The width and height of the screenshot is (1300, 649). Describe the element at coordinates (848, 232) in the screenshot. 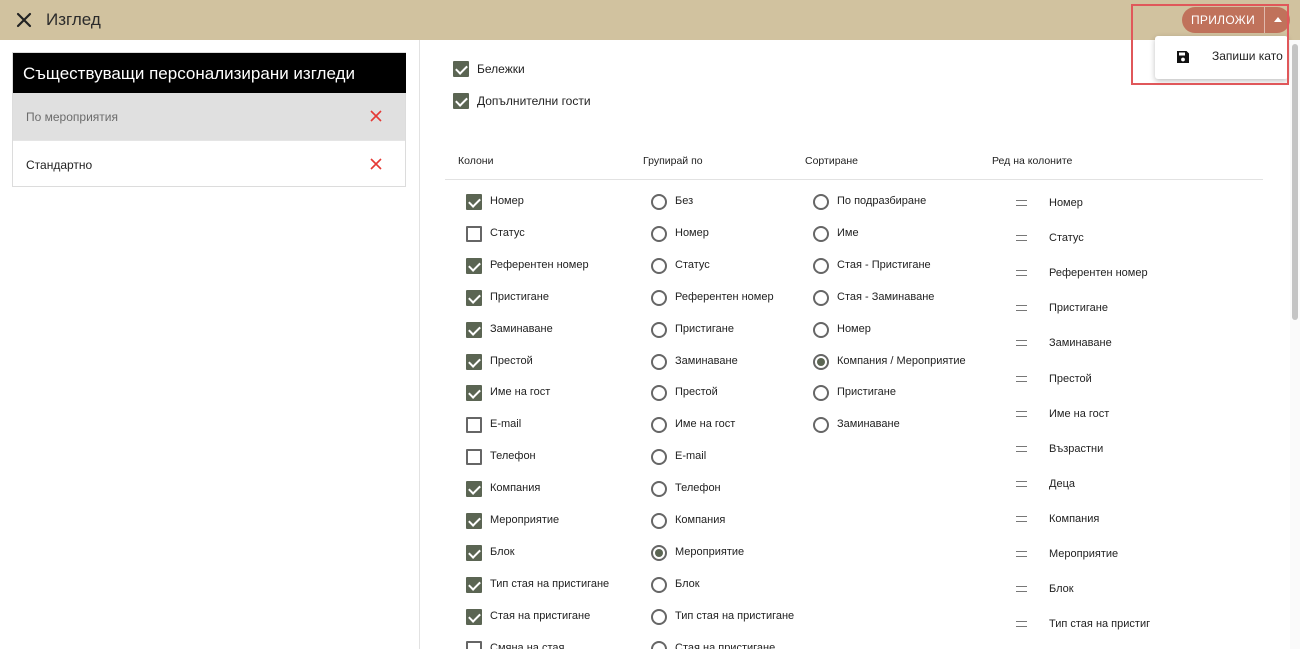

I see `sort-label: Име` at that location.